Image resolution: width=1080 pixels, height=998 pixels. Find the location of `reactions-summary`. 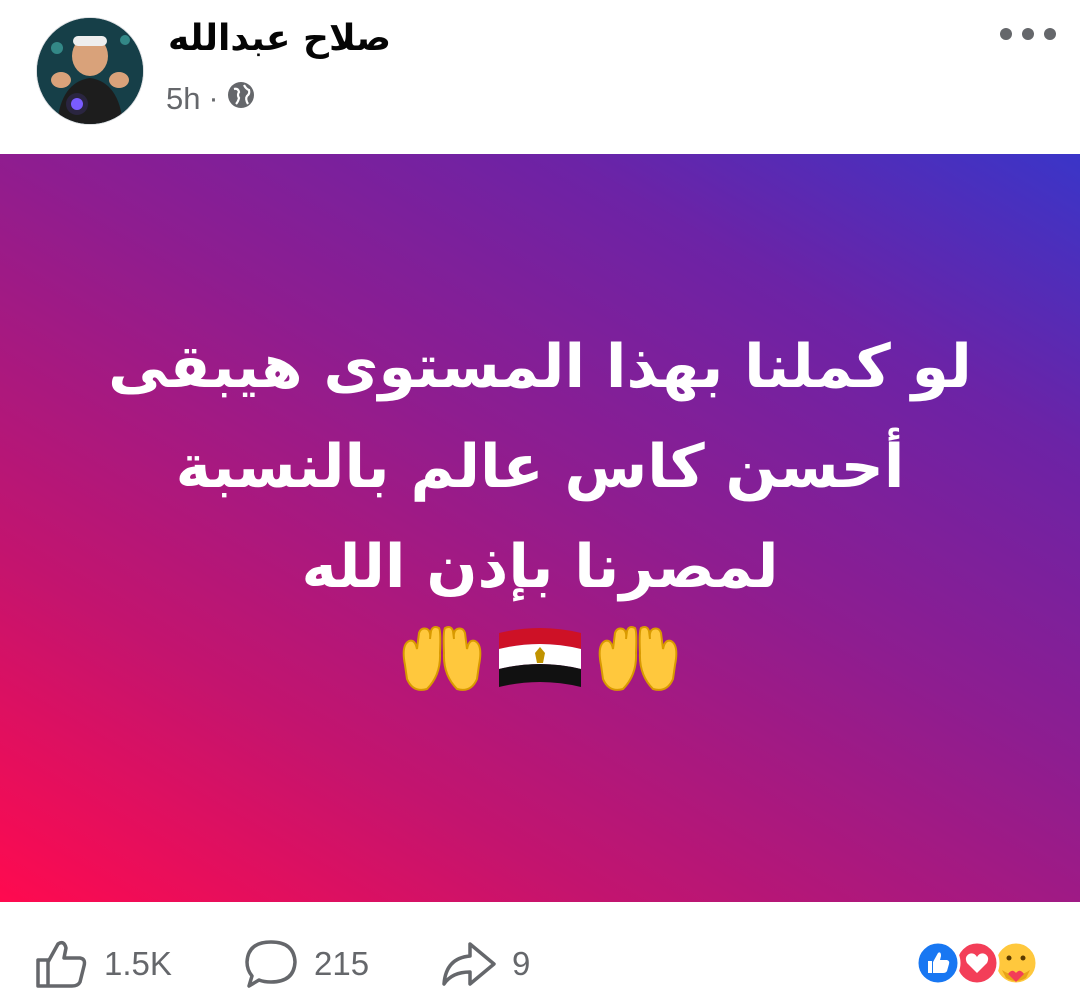

reactions-summary is located at coordinates (974, 963).